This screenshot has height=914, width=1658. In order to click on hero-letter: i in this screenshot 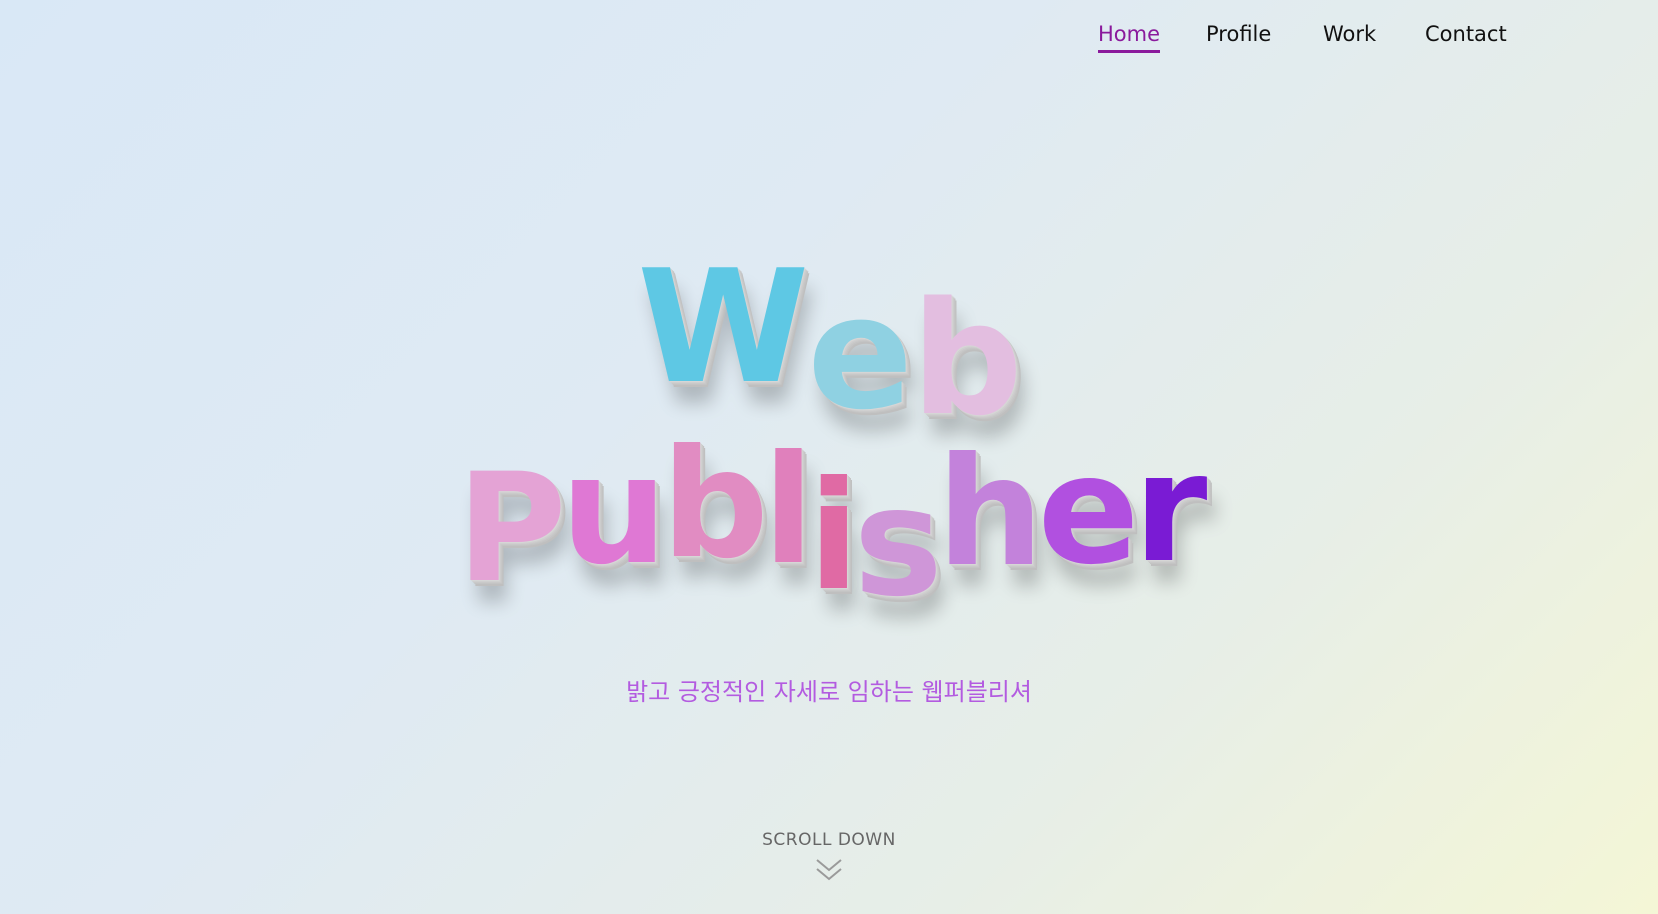, I will do `click(833, 537)`.